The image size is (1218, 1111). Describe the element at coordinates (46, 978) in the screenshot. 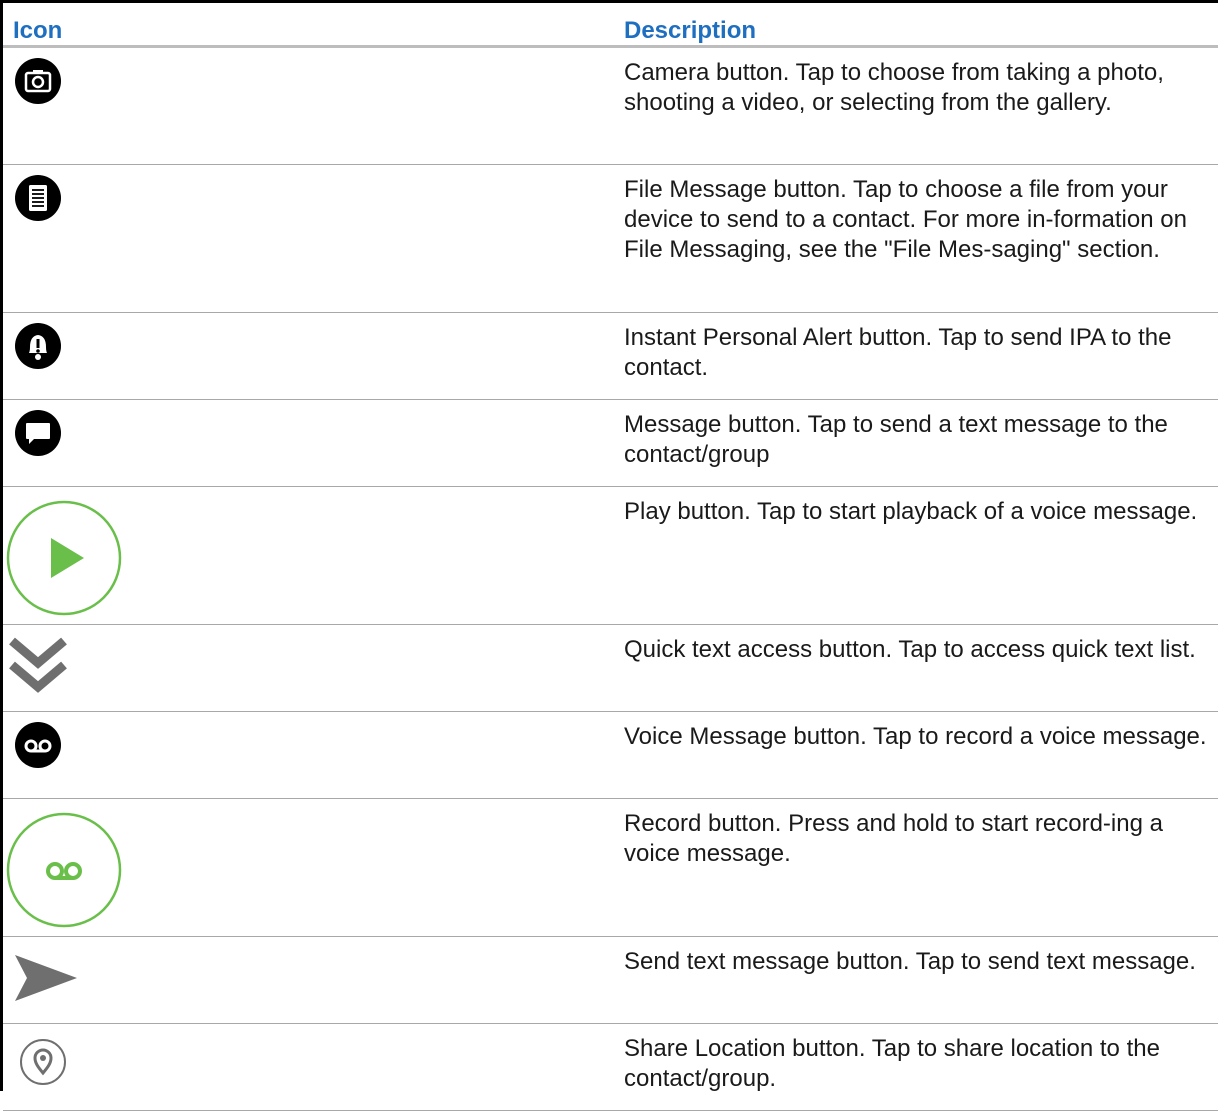

I see `send-icon` at that location.